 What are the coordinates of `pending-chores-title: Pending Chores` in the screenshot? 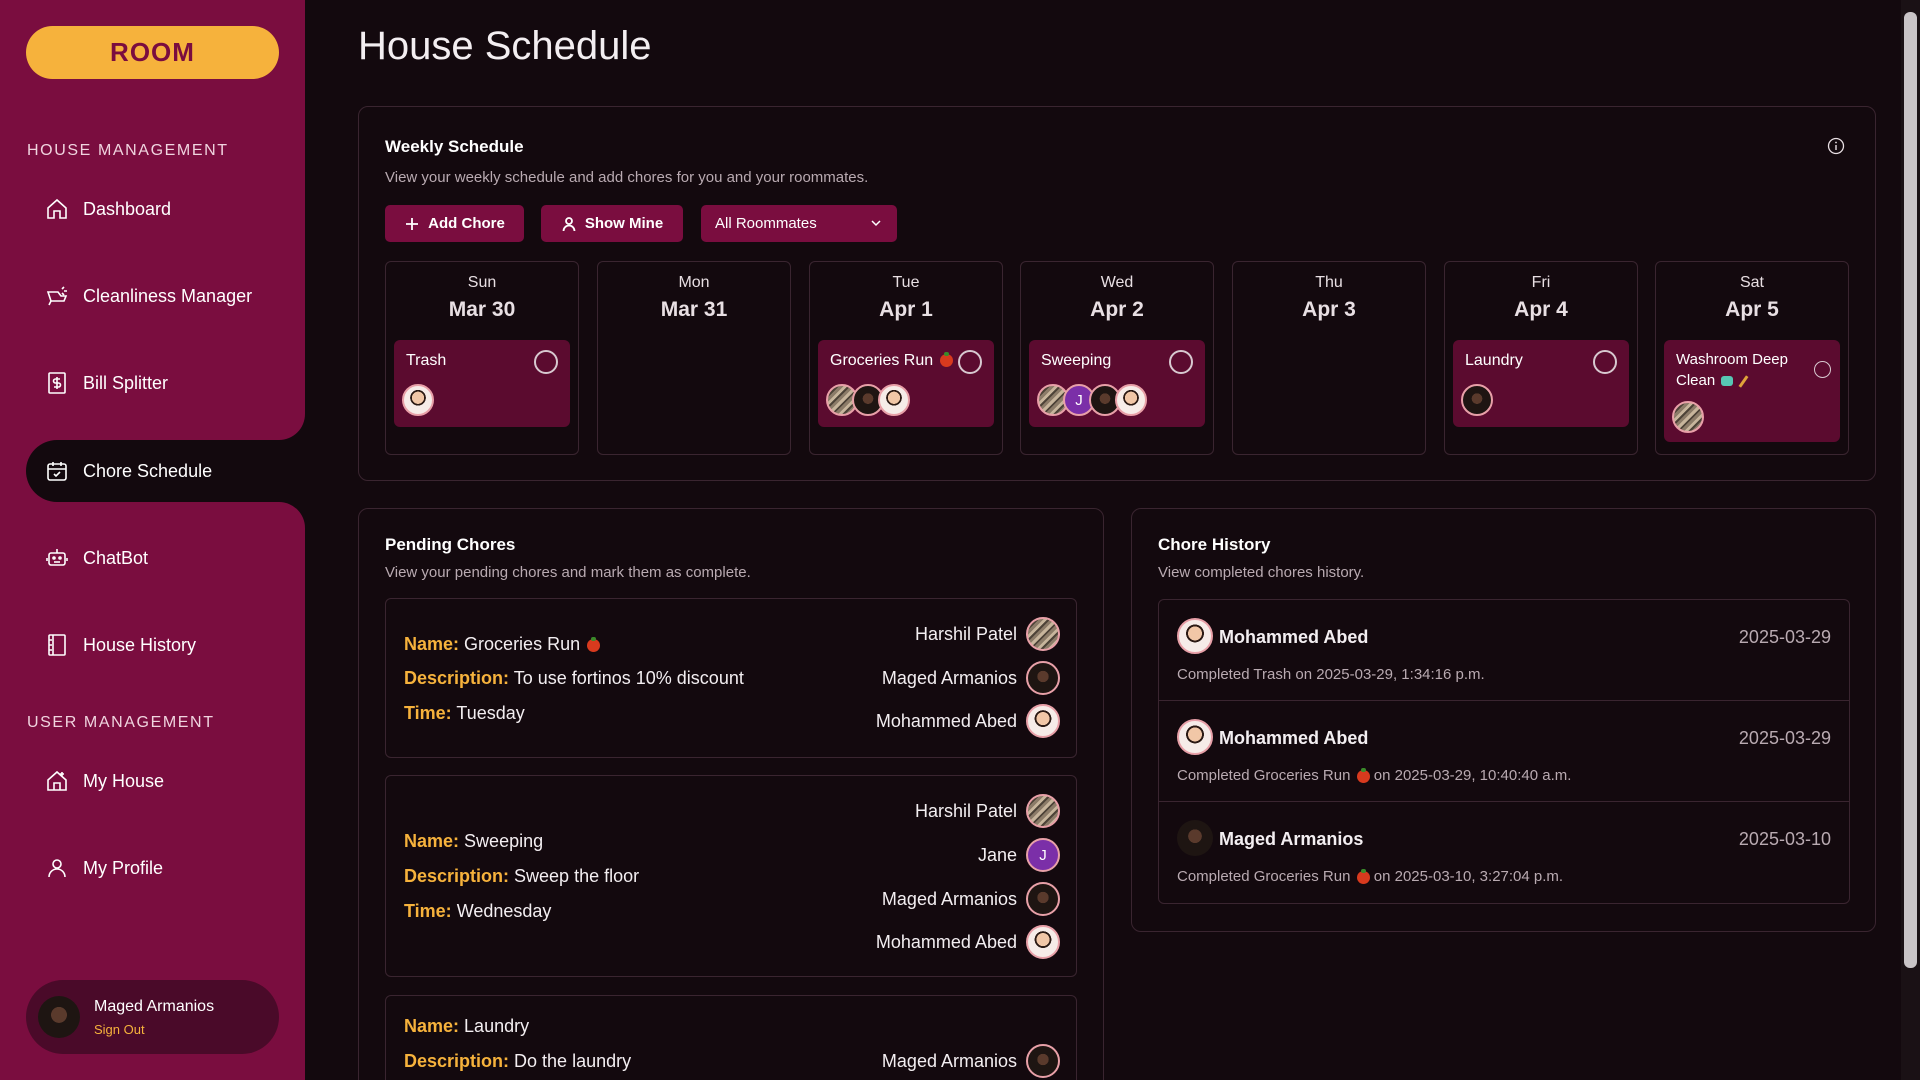 It's located at (450, 544).